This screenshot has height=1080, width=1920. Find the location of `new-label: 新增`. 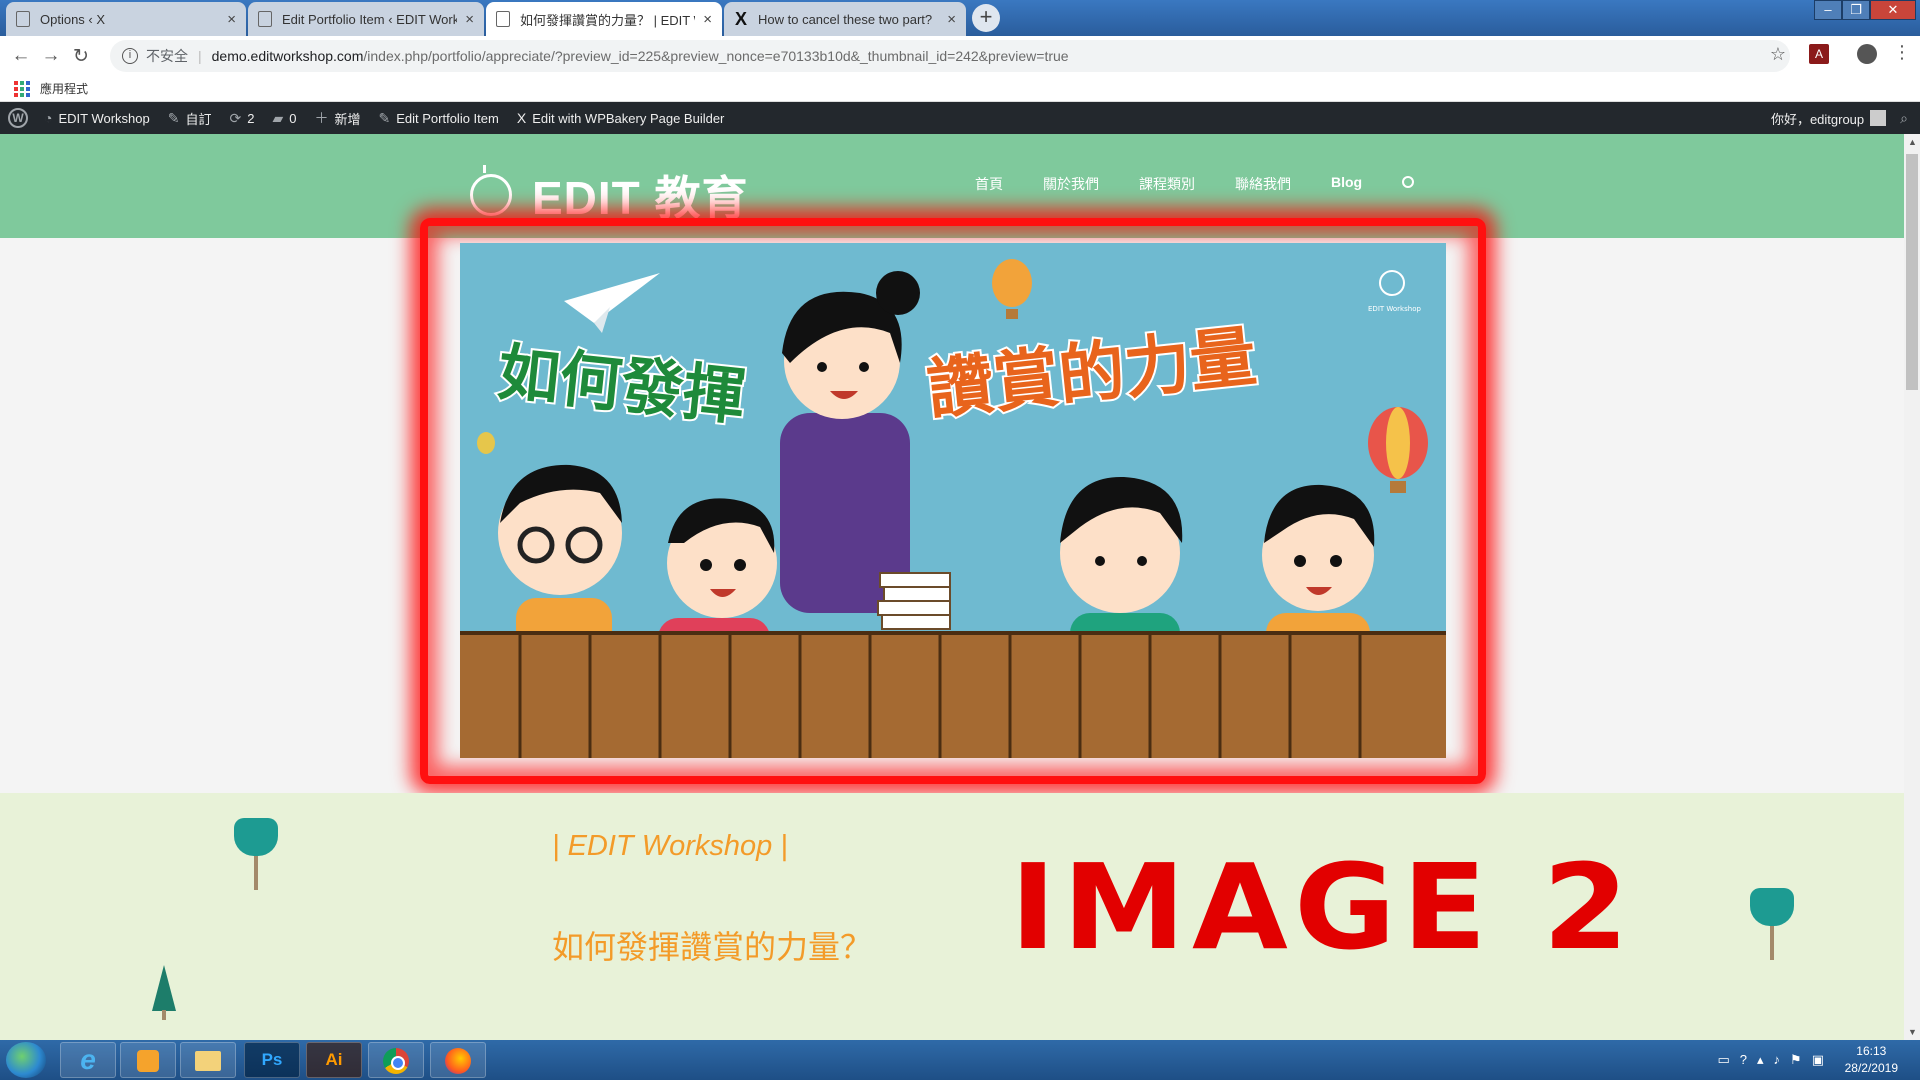

new-label: 新增 is located at coordinates (347, 119).